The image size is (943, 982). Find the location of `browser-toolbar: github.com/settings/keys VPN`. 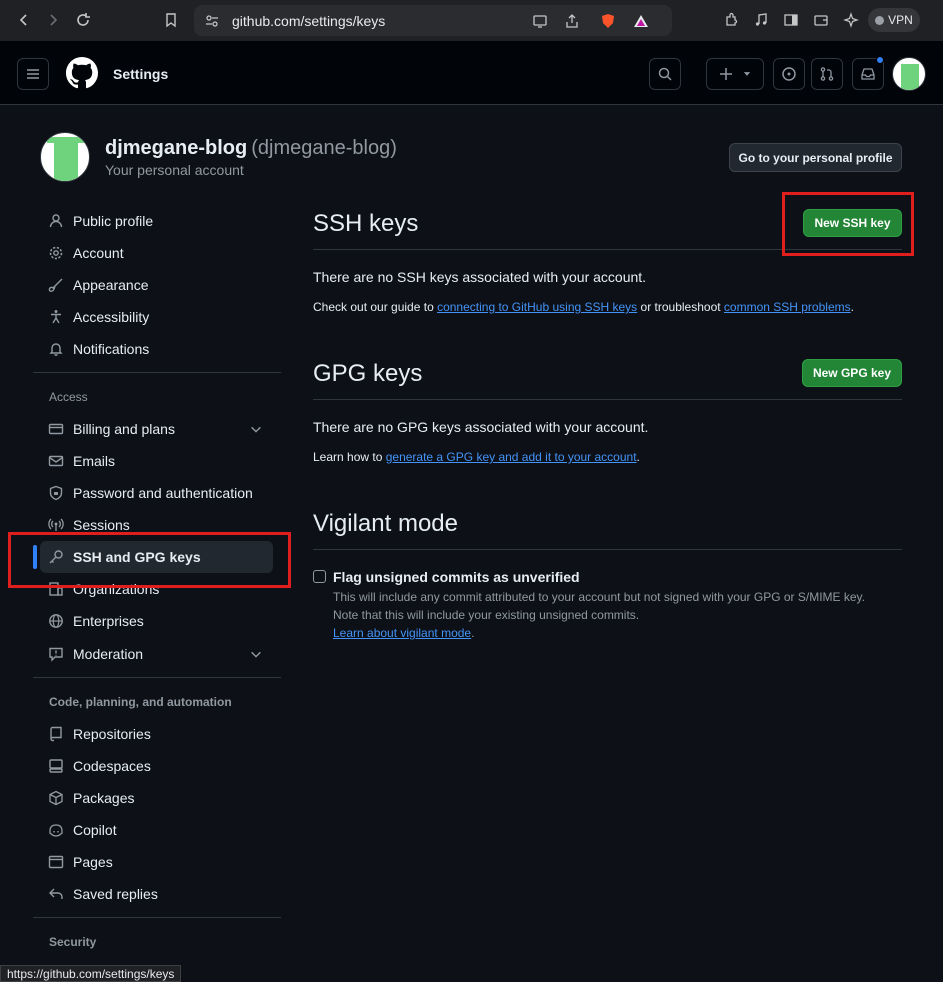

browser-toolbar: github.com/settings/keys VPN is located at coordinates (471, 20).